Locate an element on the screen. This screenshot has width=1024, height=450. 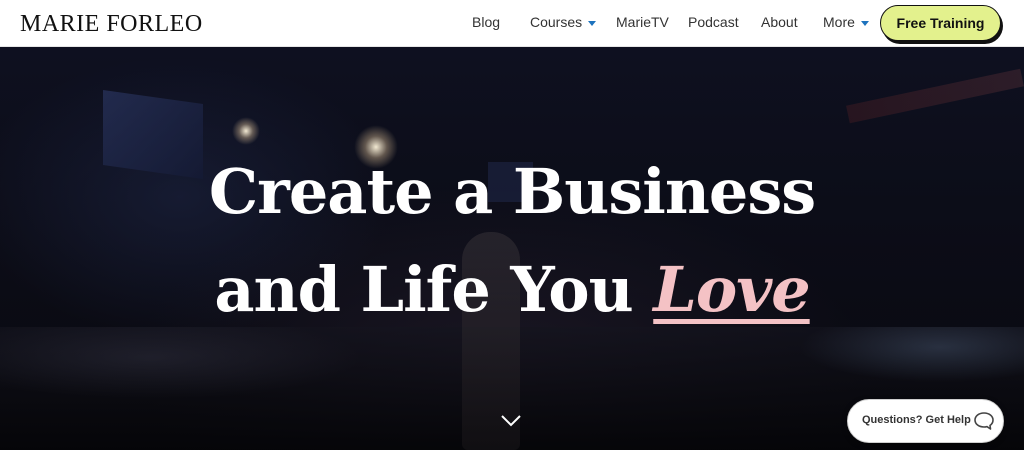
nav-more: More is located at coordinates (846, 22).